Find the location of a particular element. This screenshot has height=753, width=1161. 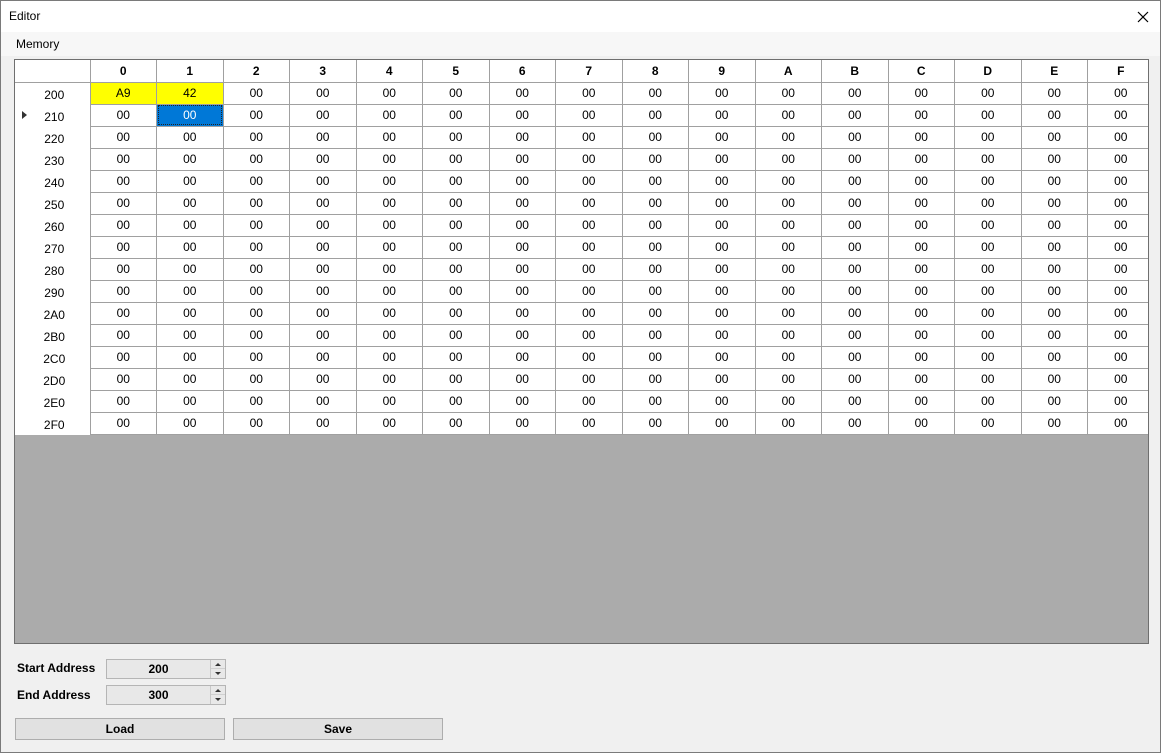

menu-memory: Memory is located at coordinates (37, 44).